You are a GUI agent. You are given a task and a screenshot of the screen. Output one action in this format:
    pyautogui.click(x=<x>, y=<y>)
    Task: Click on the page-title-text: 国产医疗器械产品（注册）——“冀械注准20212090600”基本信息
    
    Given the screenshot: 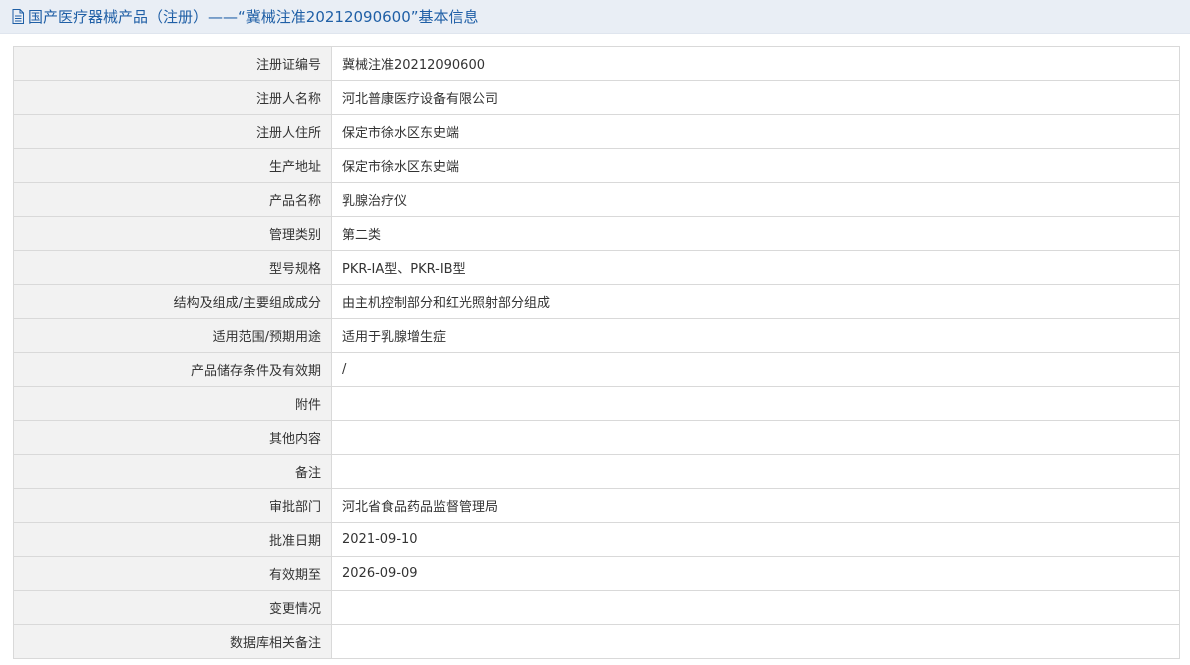 What is the action you would take?
    pyautogui.click(x=253, y=17)
    